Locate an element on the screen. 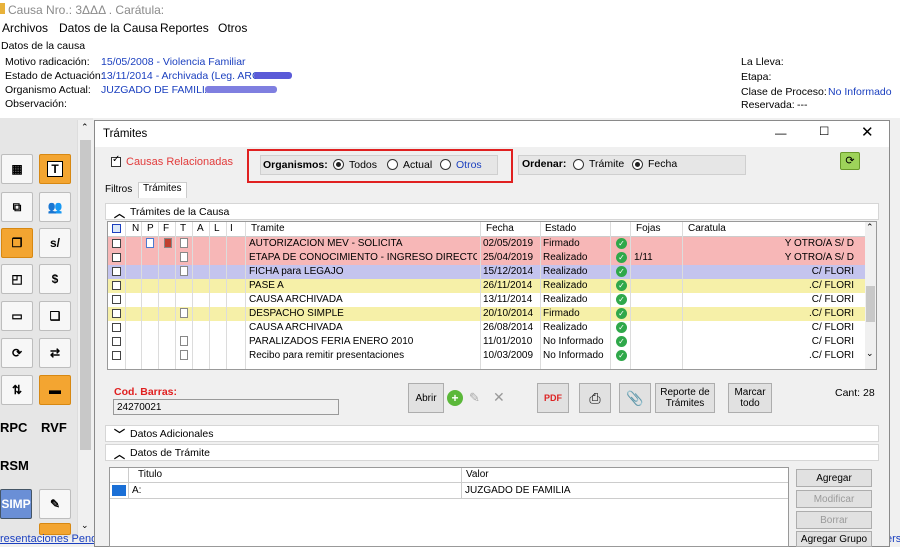  row-selector is located at coordinates (119, 490).